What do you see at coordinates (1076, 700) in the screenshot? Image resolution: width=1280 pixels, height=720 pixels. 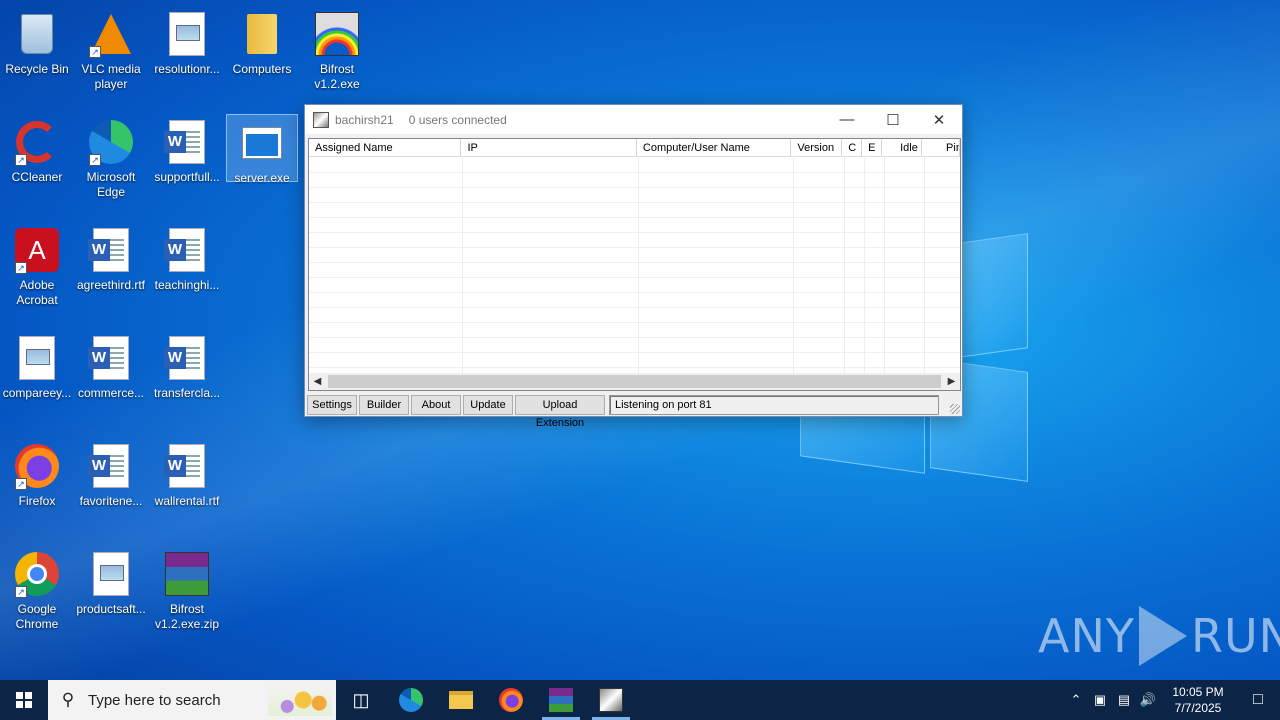 I see `show-hidden-icons-chevron-icon: ⌃` at bounding box center [1076, 700].